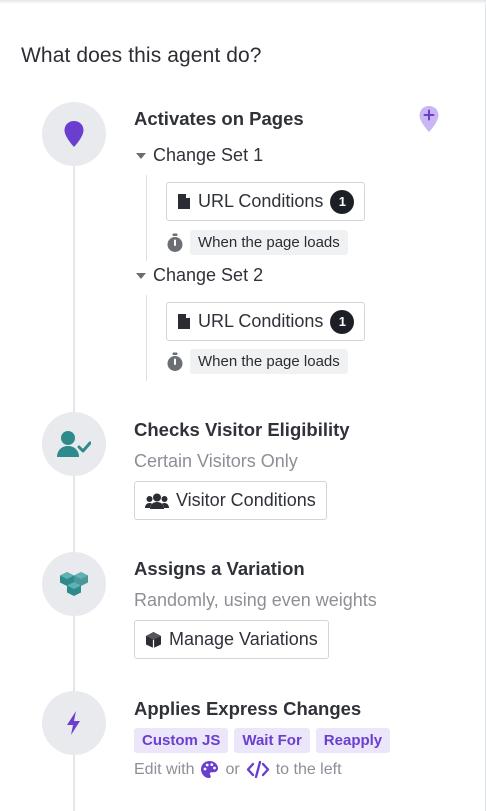 This screenshot has width=486, height=811. What do you see at coordinates (181, 740) in the screenshot?
I see `tag-custom-js: Custom JS` at bounding box center [181, 740].